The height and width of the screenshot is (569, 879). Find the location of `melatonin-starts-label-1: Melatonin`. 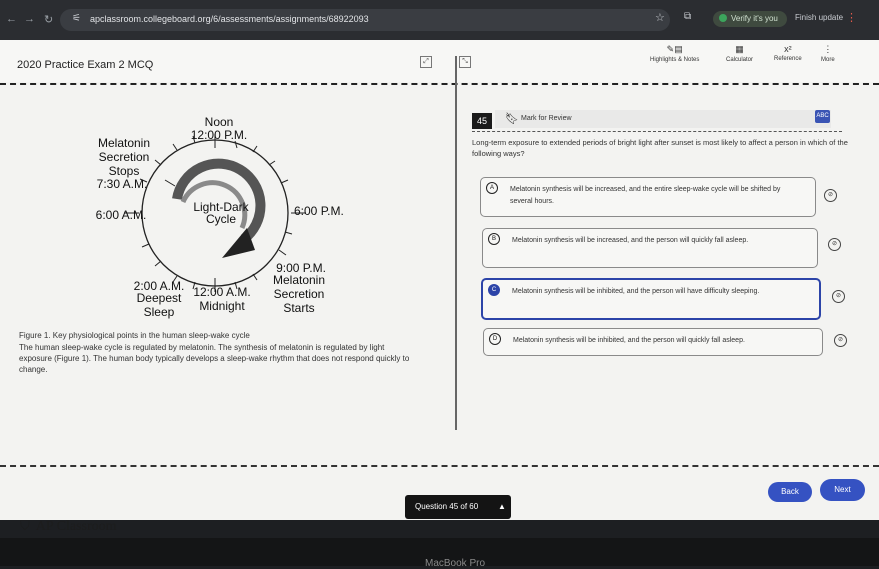

melatonin-starts-label-1: Melatonin is located at coordinates (299, 280).